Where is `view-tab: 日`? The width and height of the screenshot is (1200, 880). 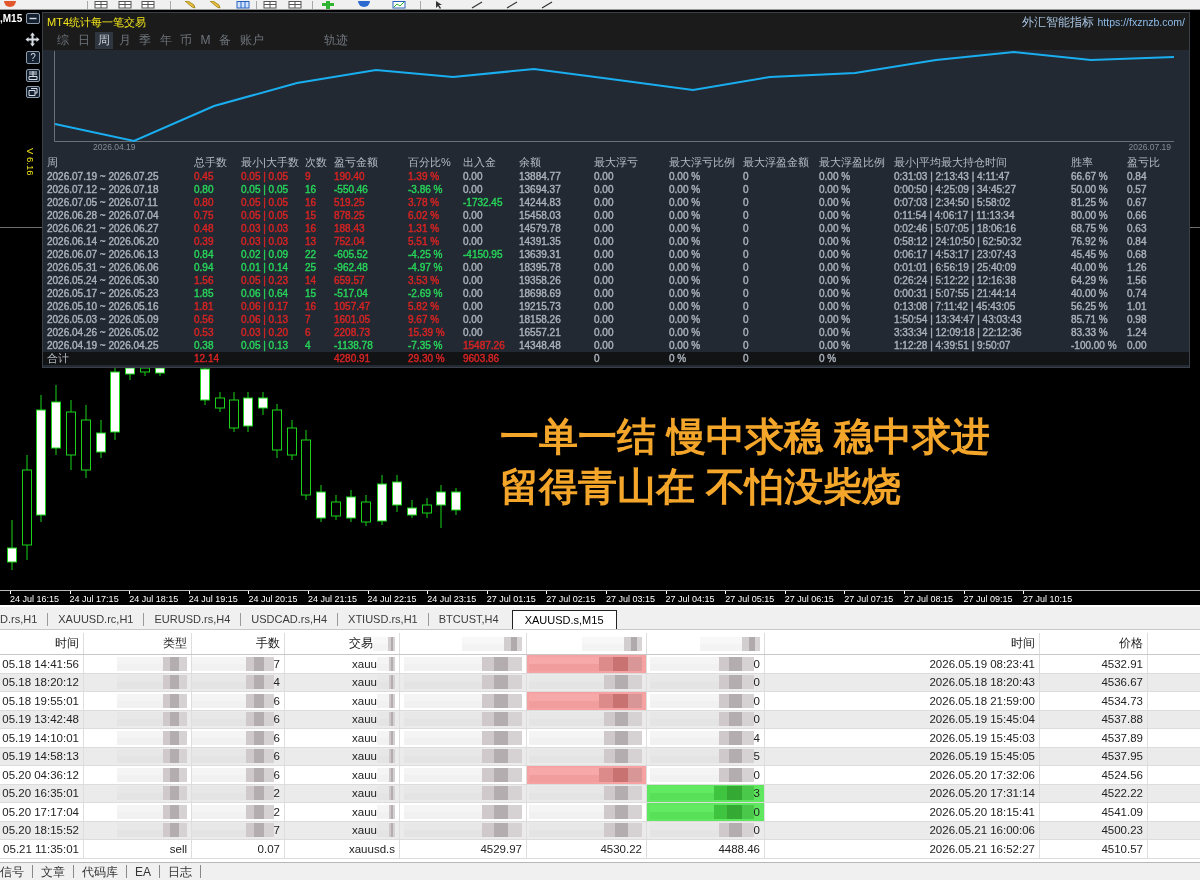 view-tab: 日 is located at coordinates (83, 40).